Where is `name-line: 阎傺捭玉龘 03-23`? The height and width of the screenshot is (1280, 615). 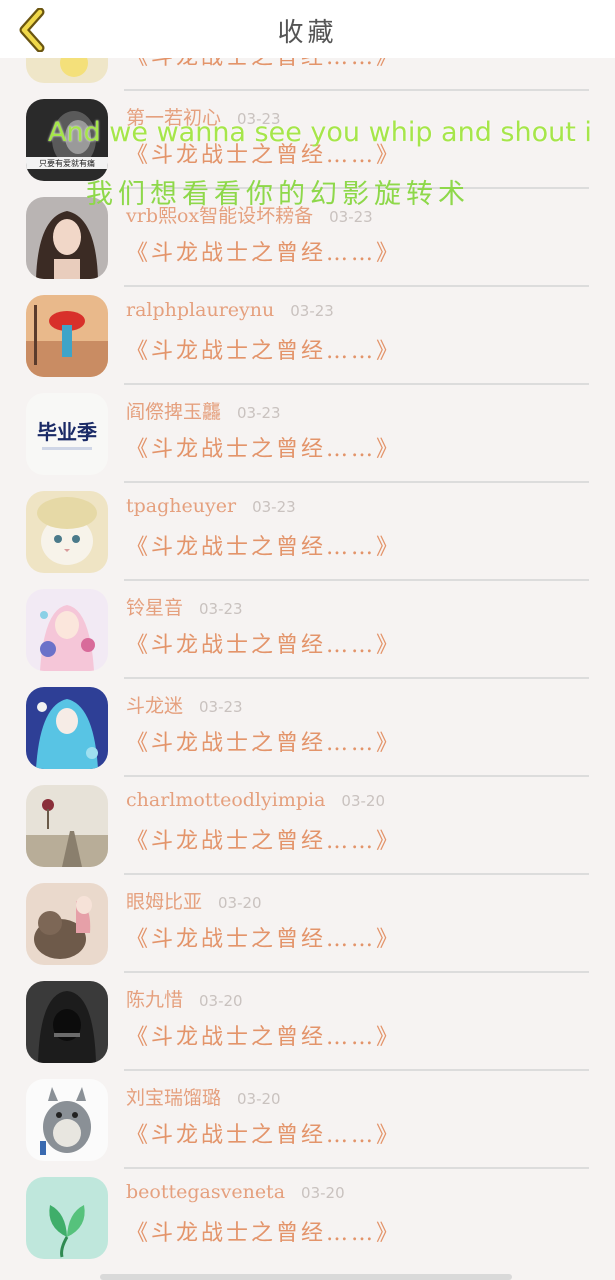 name-line: 阎傺捭玉龘 03-23 is located at coordinates (203, 411).